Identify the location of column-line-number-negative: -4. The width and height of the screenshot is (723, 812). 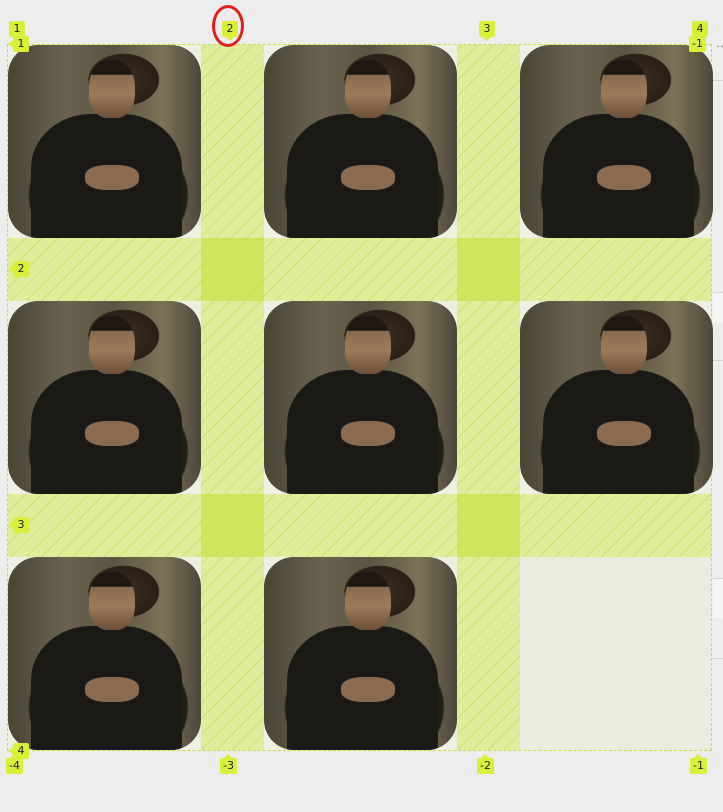
(14, 764).